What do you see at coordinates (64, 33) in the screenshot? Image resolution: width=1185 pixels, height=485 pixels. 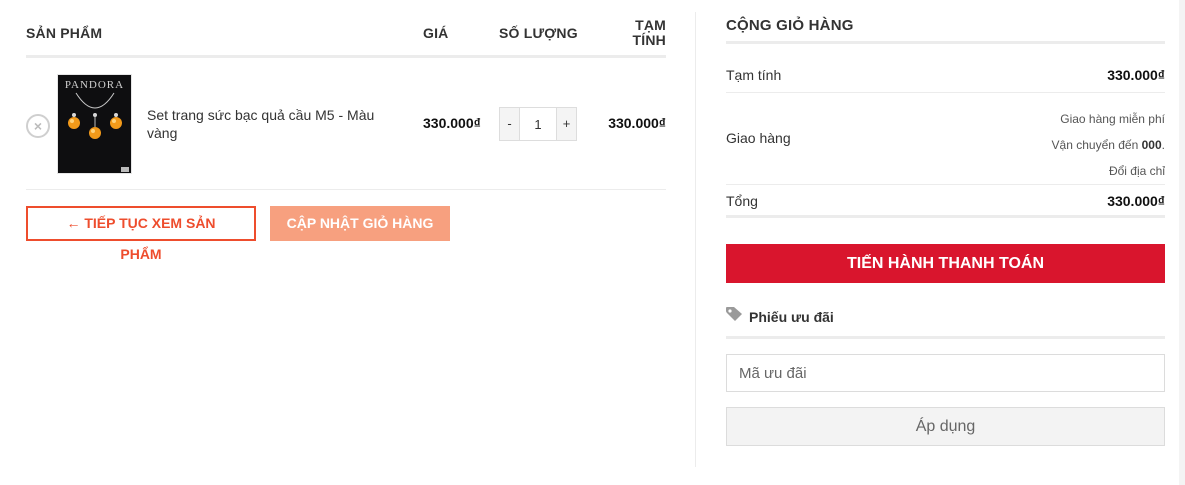 I see `header-product: SẢN PHẨM` at bounding box center [64, 33].